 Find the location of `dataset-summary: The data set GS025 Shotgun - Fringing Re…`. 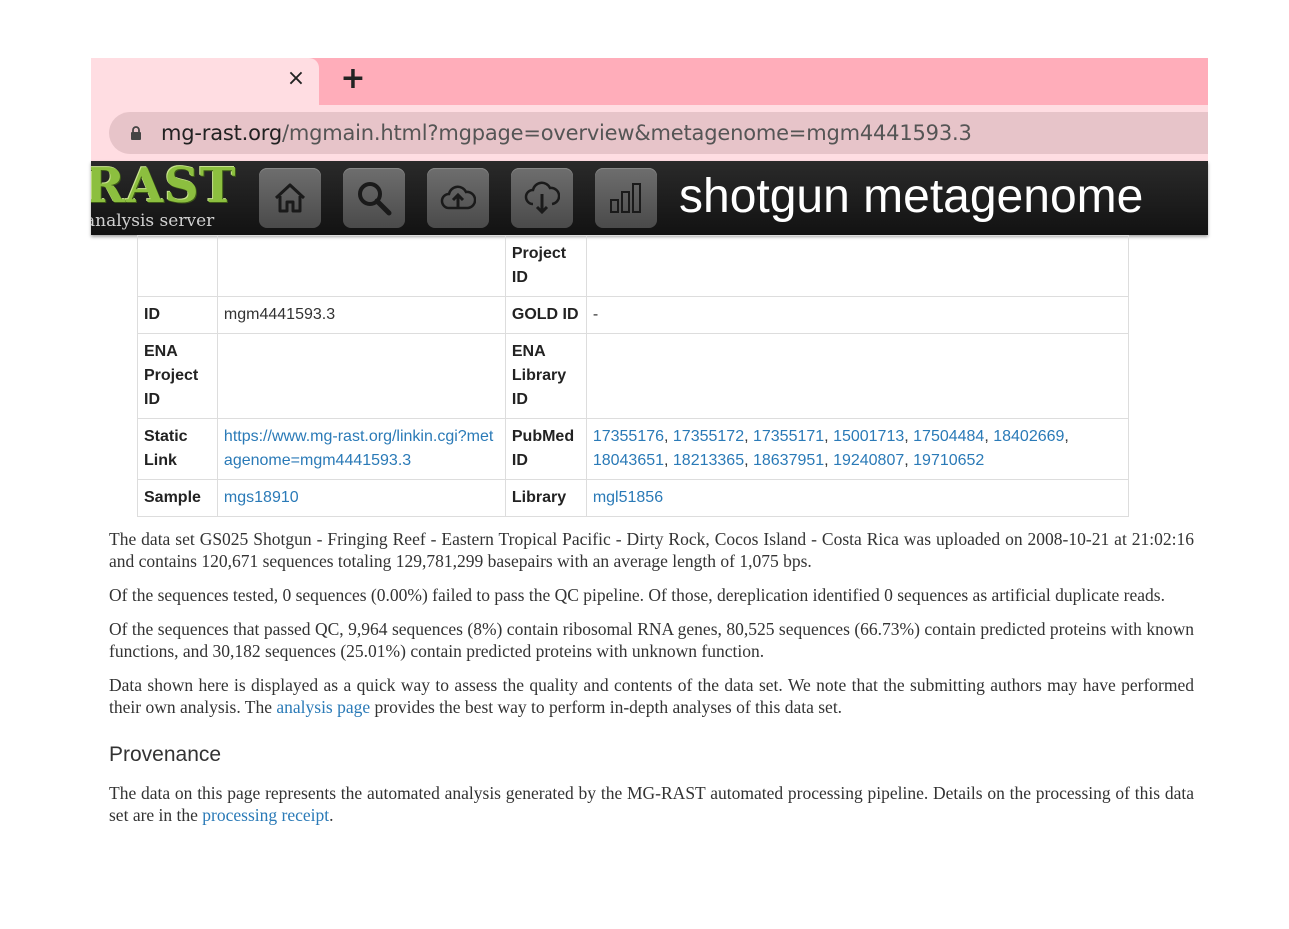

dataset-summary: The data set GS025 Shotgun - Fringing Re… is located at coordinates (651, 550).